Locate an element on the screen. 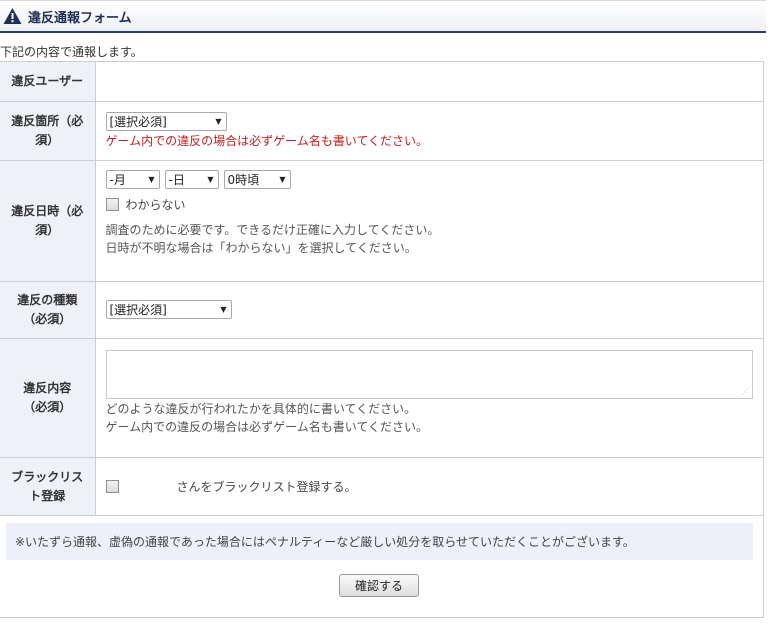  location-select-value: [選択必須] is located at coordinates (138, 122).